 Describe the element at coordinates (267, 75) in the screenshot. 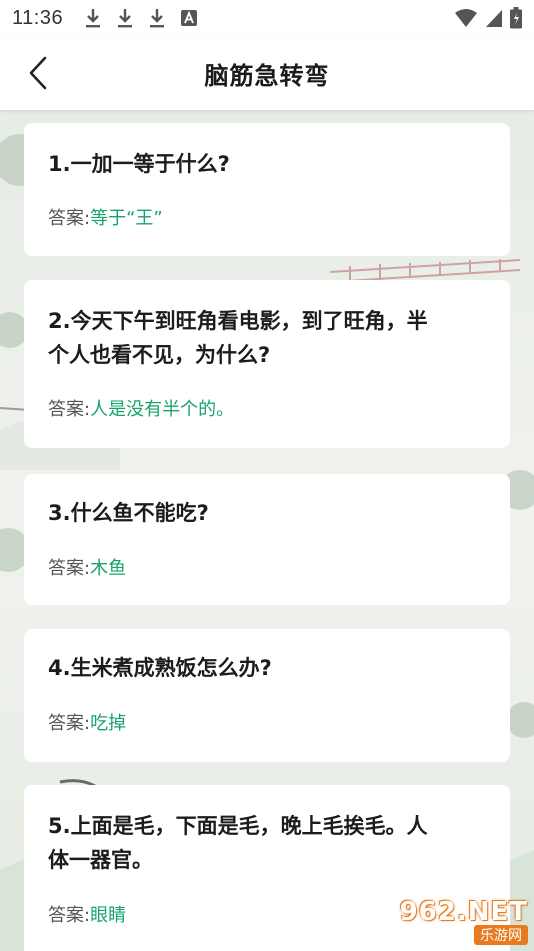

I see `page-title: 脑筋急转弯` at that location.